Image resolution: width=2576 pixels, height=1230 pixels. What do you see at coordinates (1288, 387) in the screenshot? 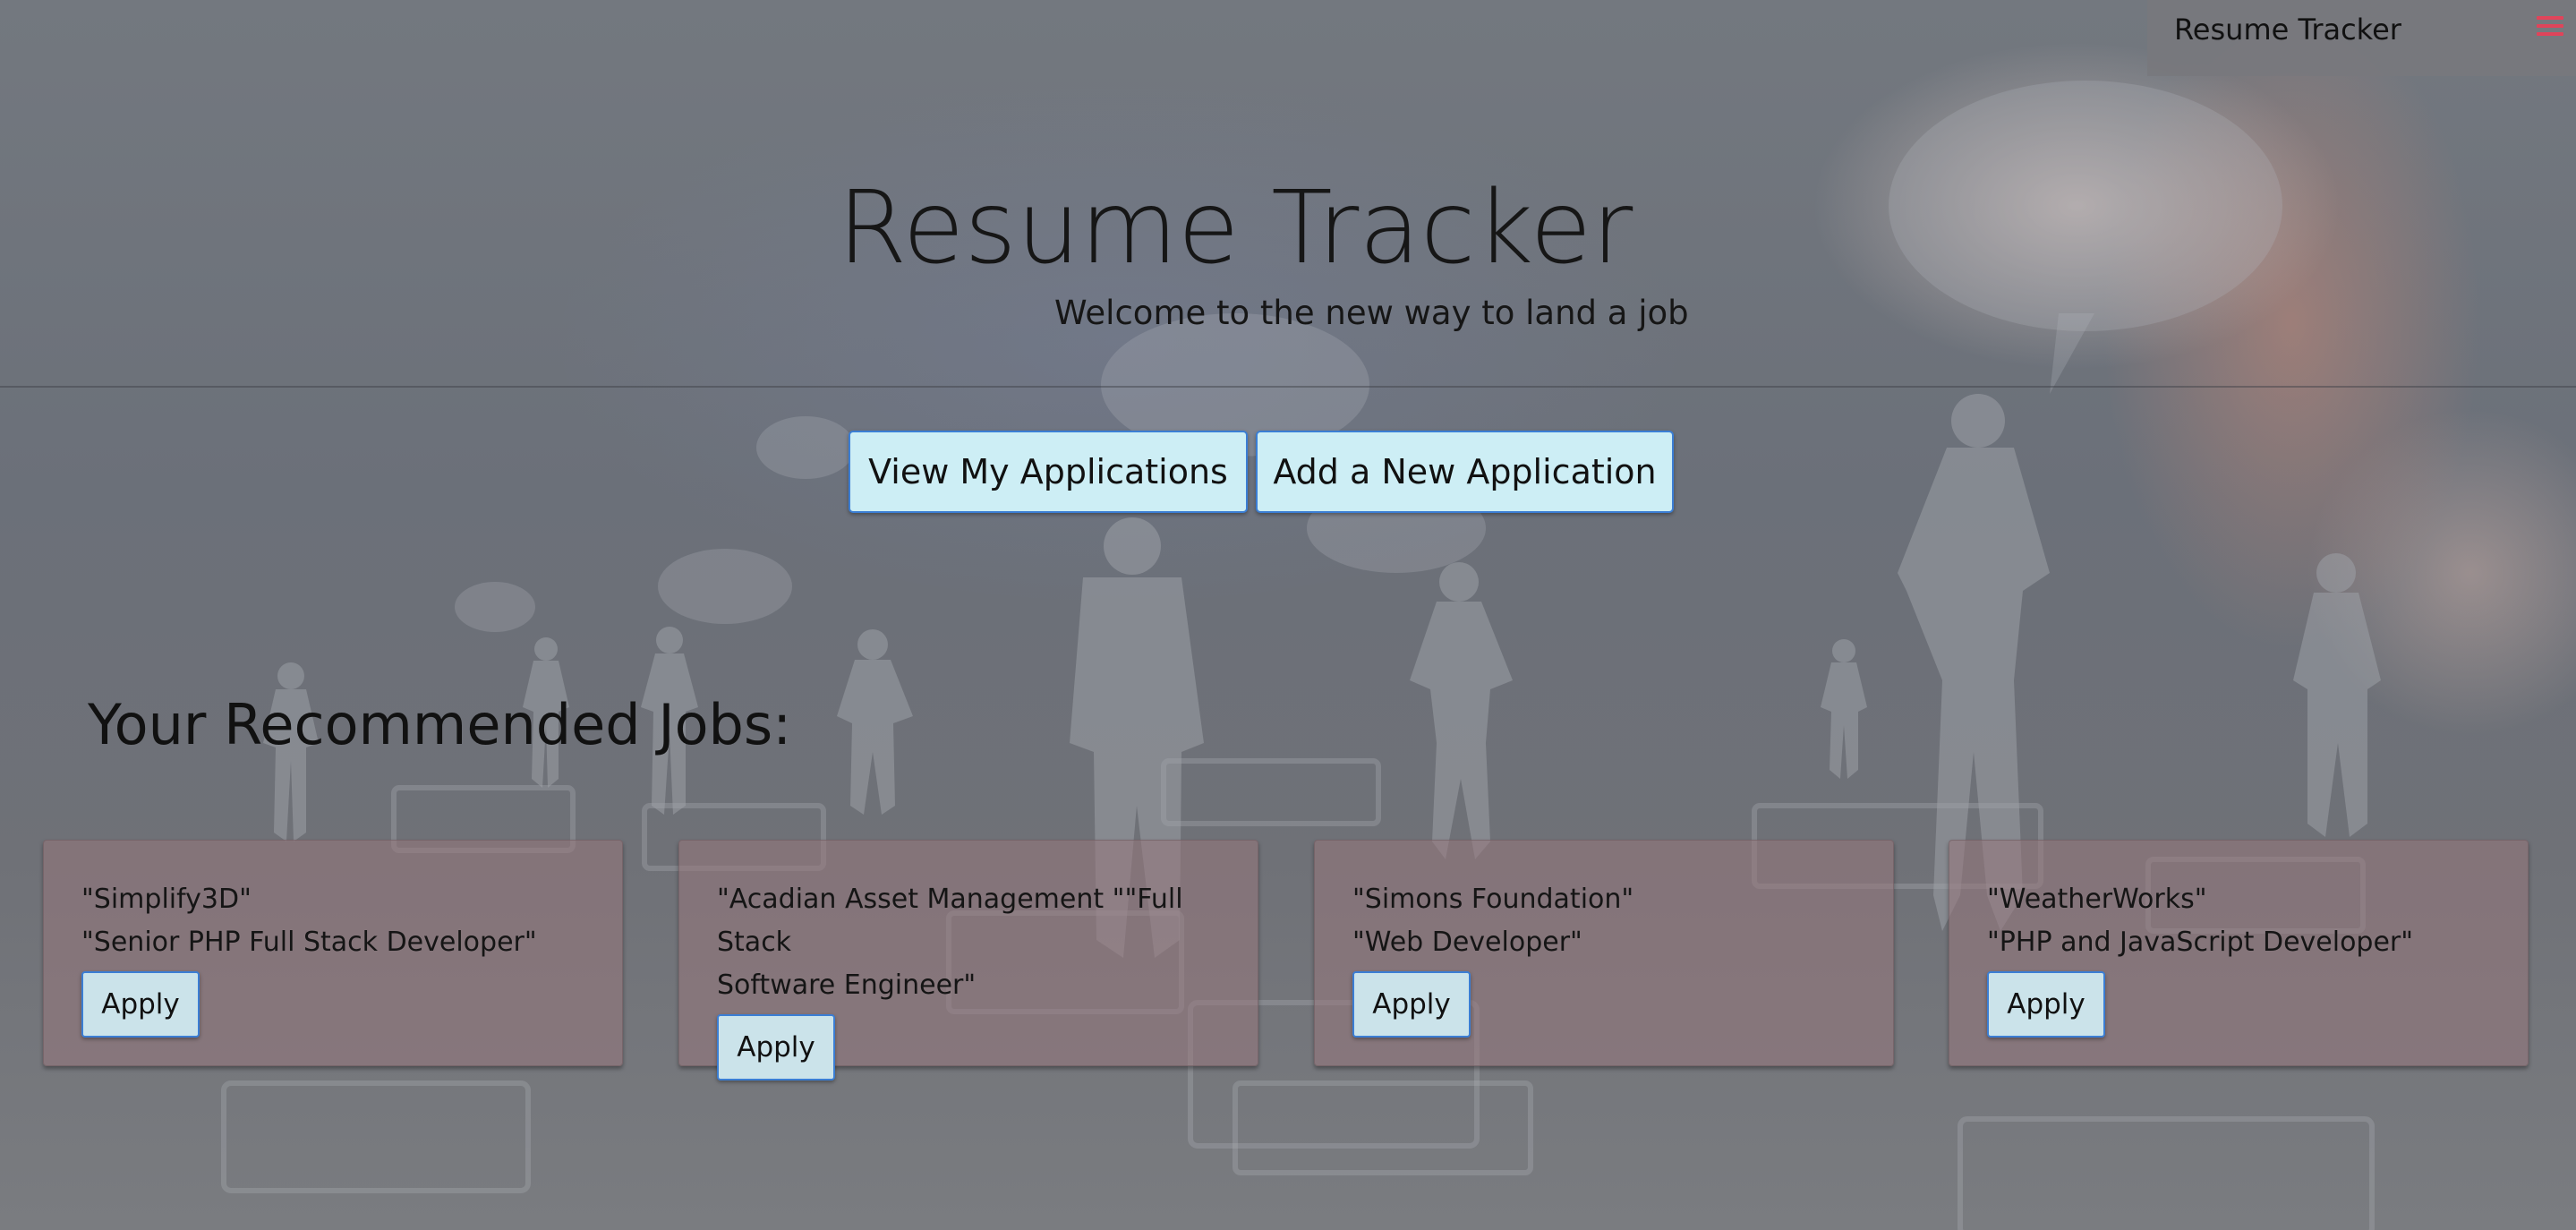
I see `section-divider` at bounding box center [1288, 387].